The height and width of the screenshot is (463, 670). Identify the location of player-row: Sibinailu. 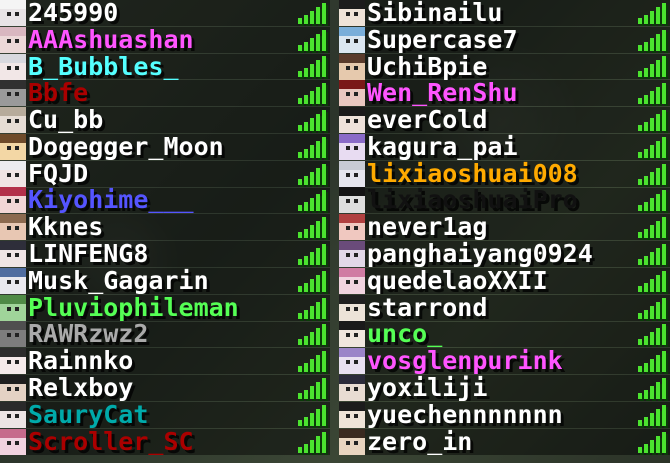
(504, 13).